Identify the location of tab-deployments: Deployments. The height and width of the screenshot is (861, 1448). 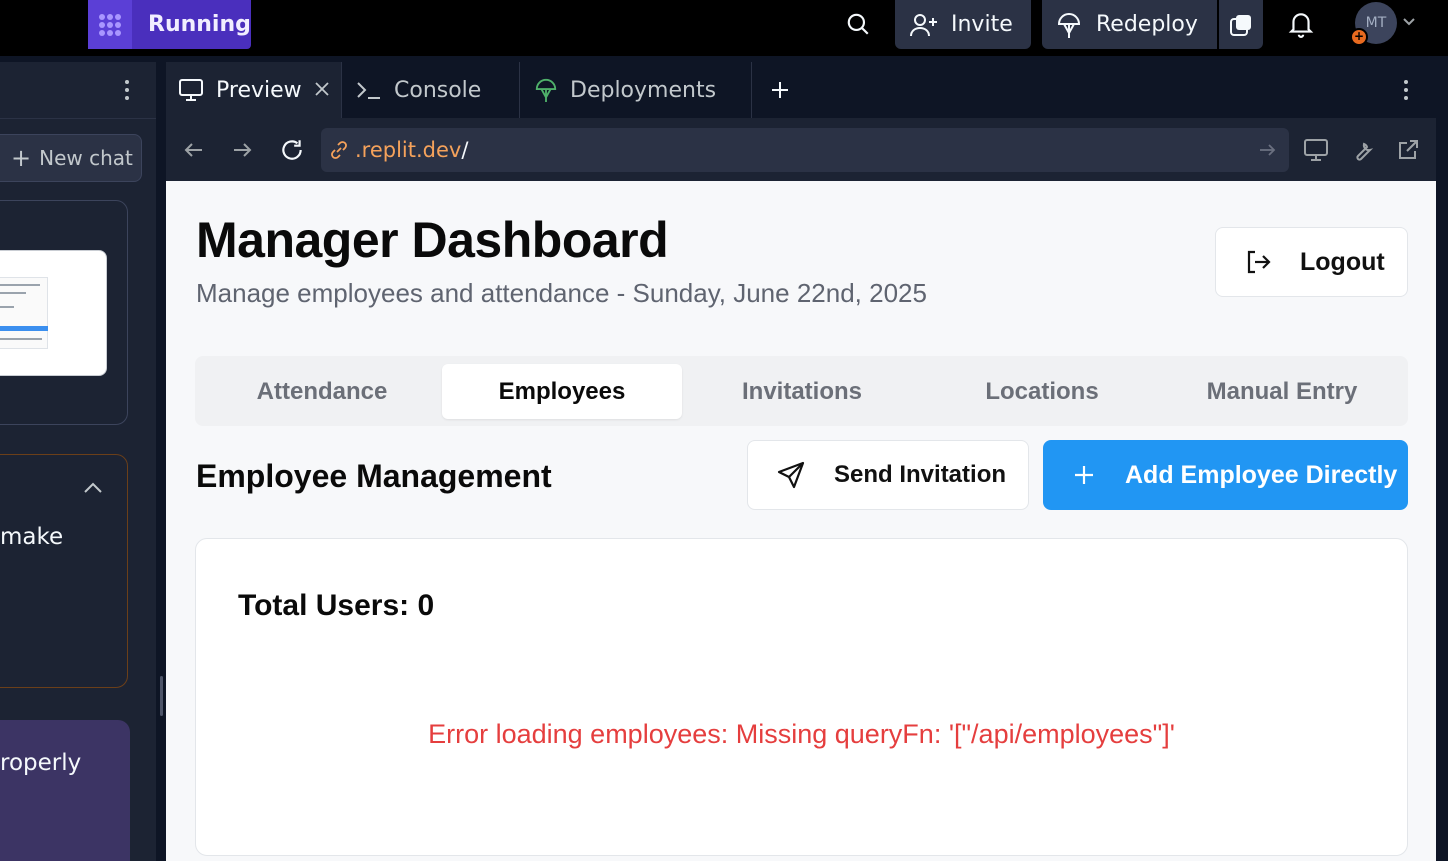
(636, 90).